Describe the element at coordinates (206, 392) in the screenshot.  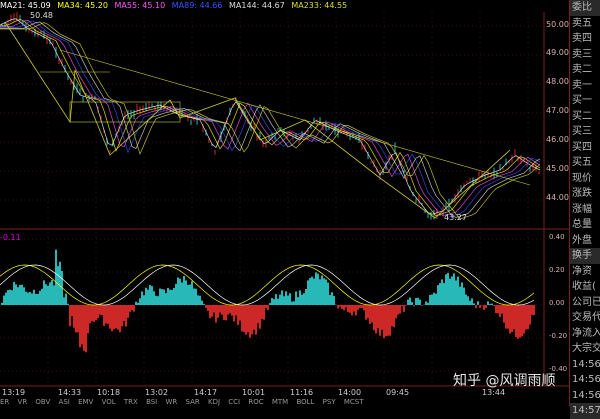
I see `time-label: 14:17` at that location.